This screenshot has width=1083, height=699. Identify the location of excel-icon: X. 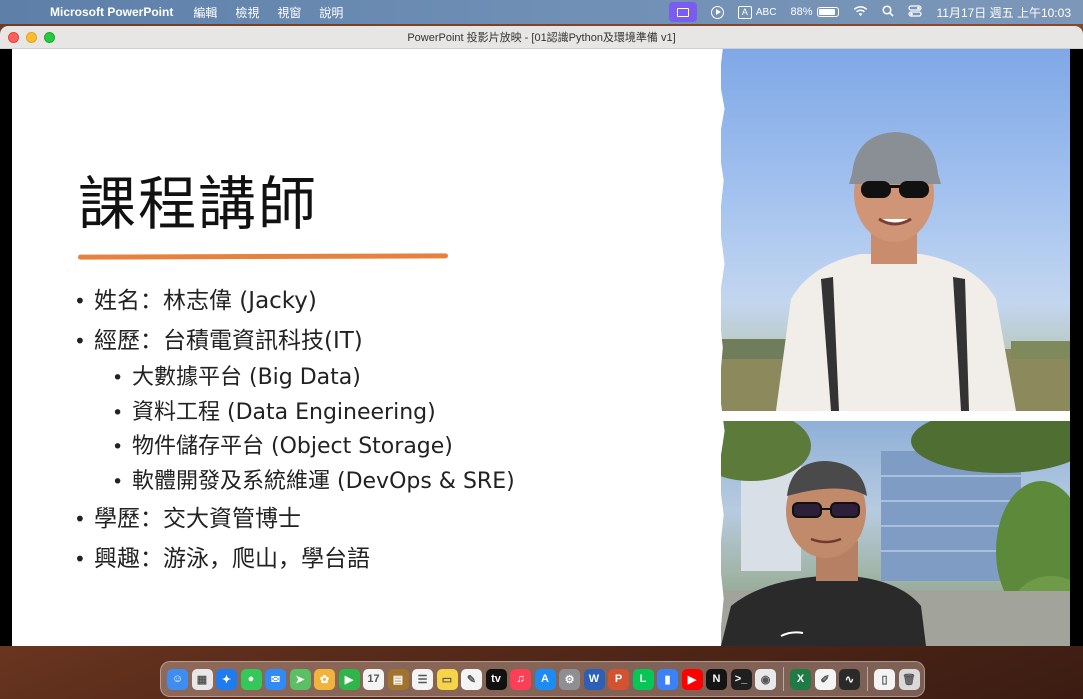
(800, 679).